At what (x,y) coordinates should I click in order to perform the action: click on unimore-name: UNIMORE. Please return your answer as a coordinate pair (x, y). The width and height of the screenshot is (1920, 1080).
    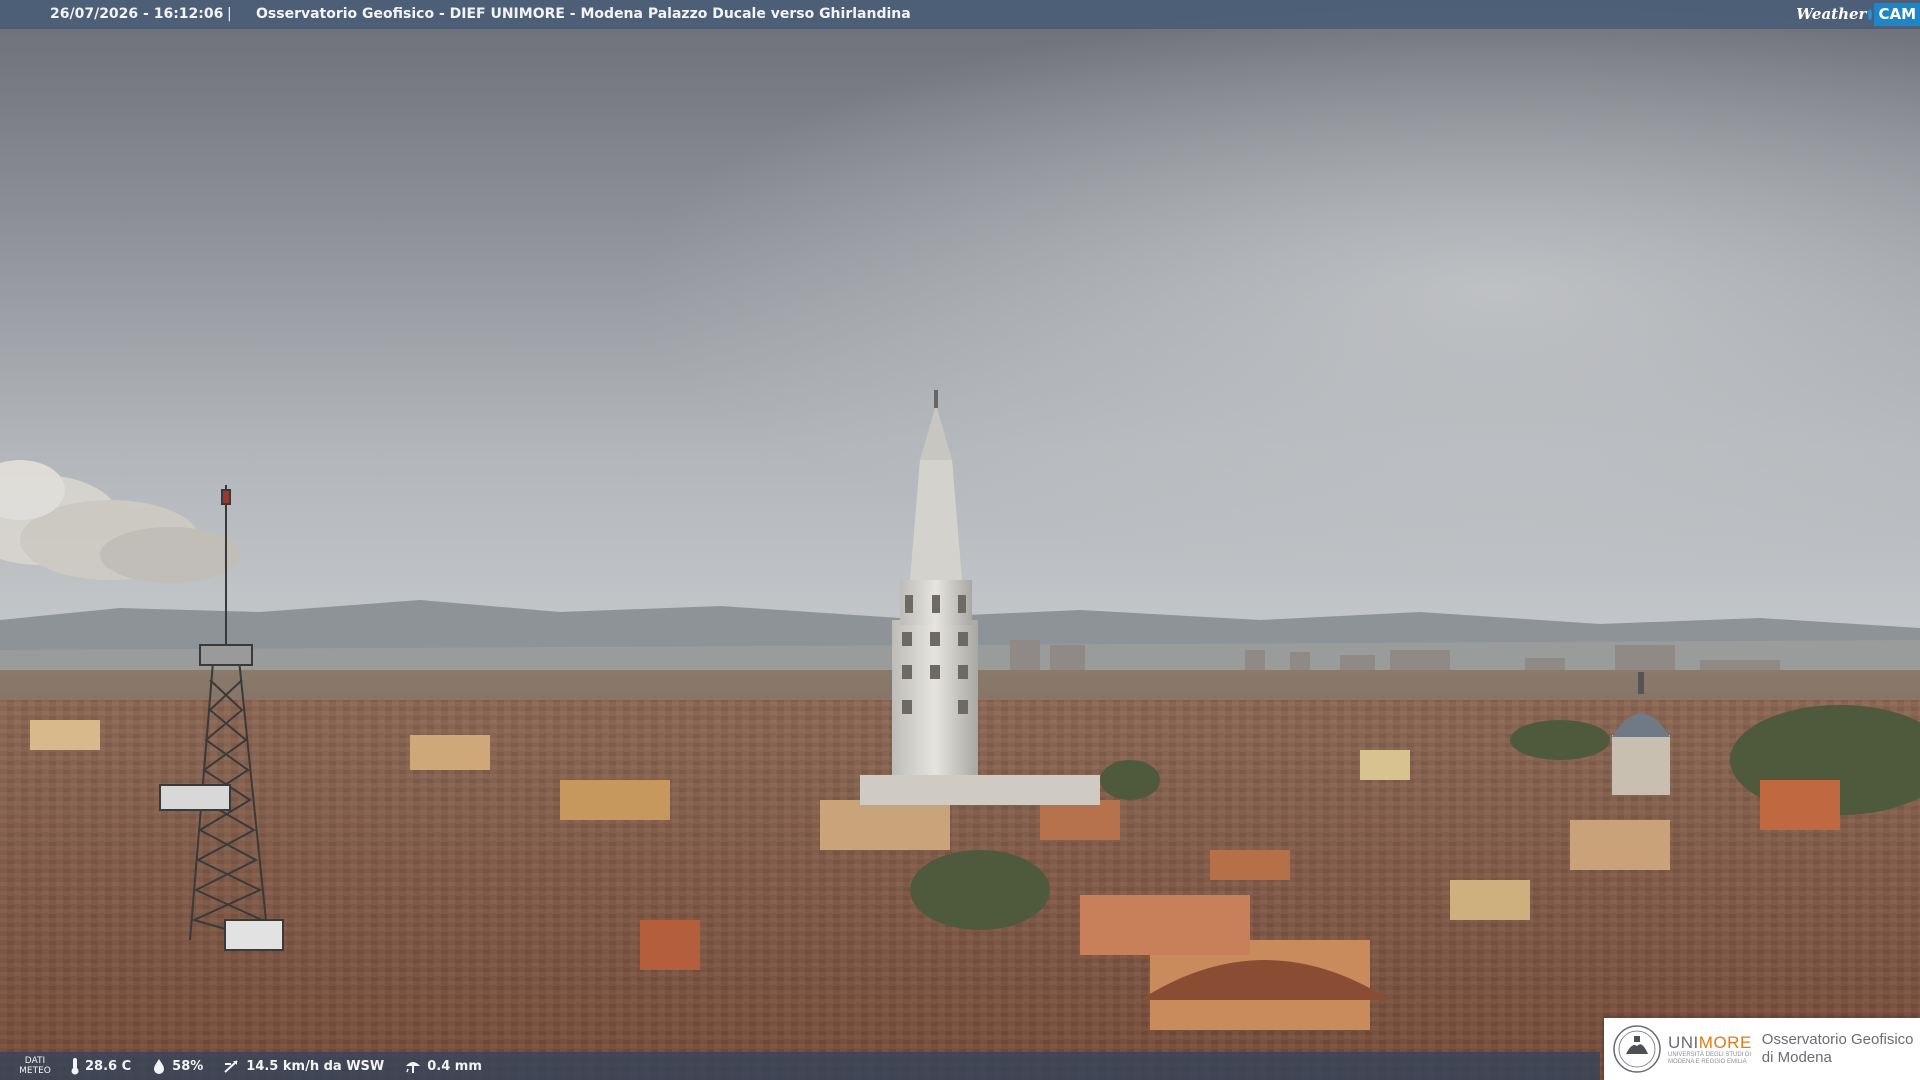
    Looking at the image, I should click on (1710, 1042).